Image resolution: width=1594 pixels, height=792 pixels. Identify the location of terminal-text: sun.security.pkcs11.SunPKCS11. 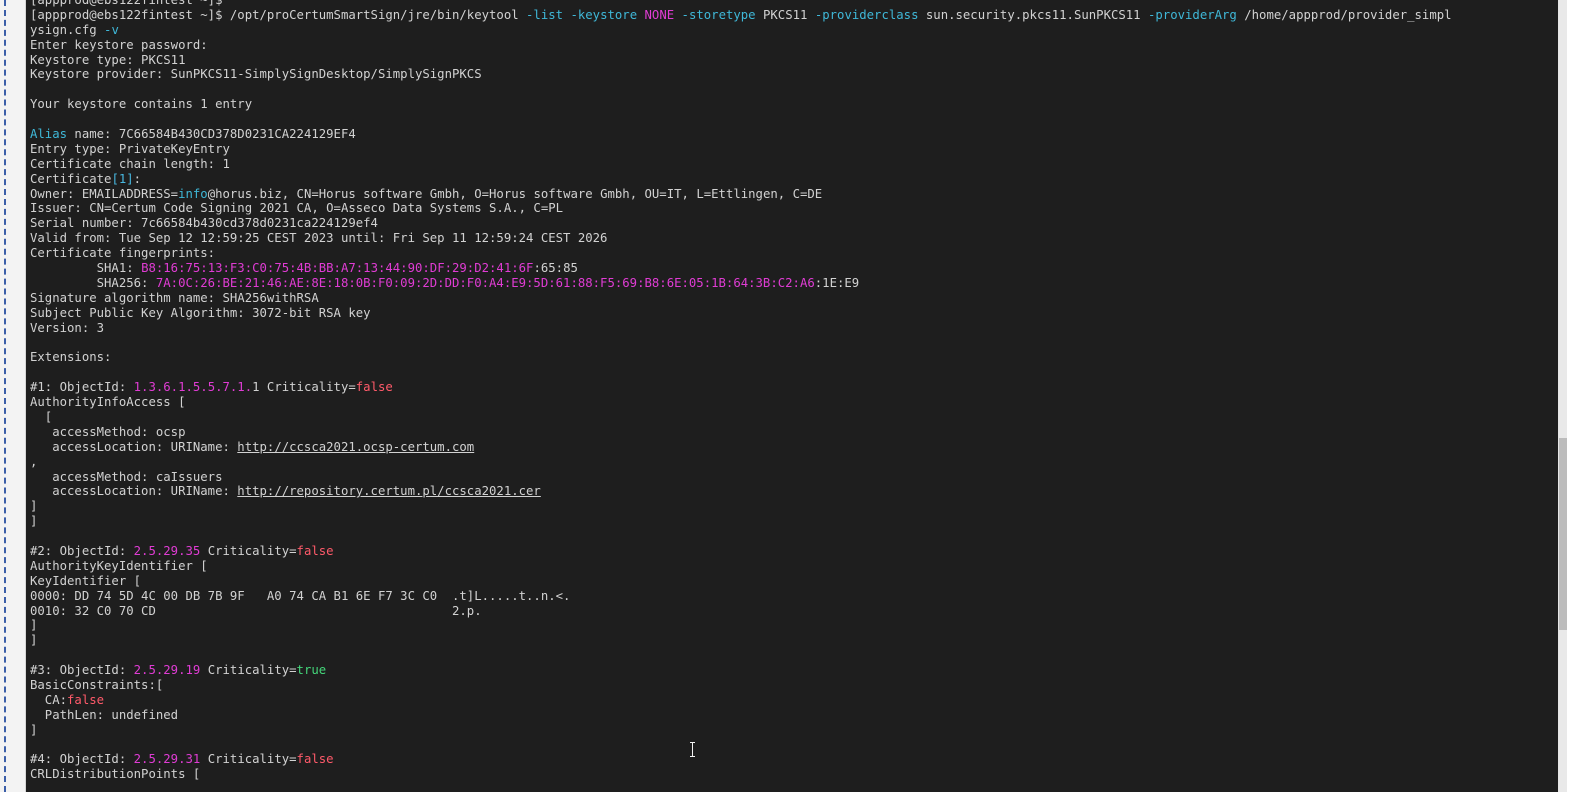
(1033, 14).